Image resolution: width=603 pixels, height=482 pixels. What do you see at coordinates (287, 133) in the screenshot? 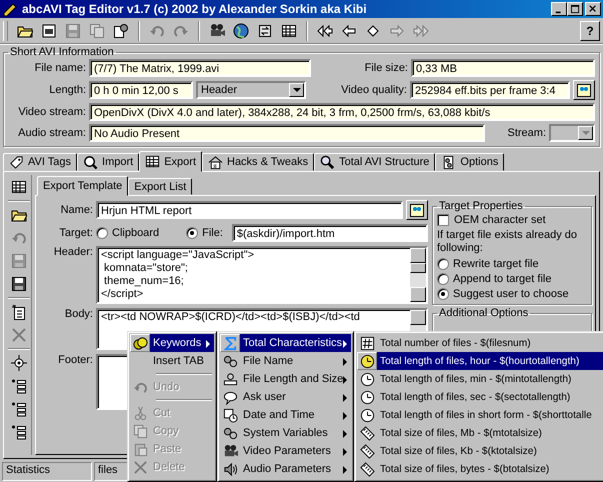
I see `audio-stream-field: No Audio Present` at bounding box center [287, 133].